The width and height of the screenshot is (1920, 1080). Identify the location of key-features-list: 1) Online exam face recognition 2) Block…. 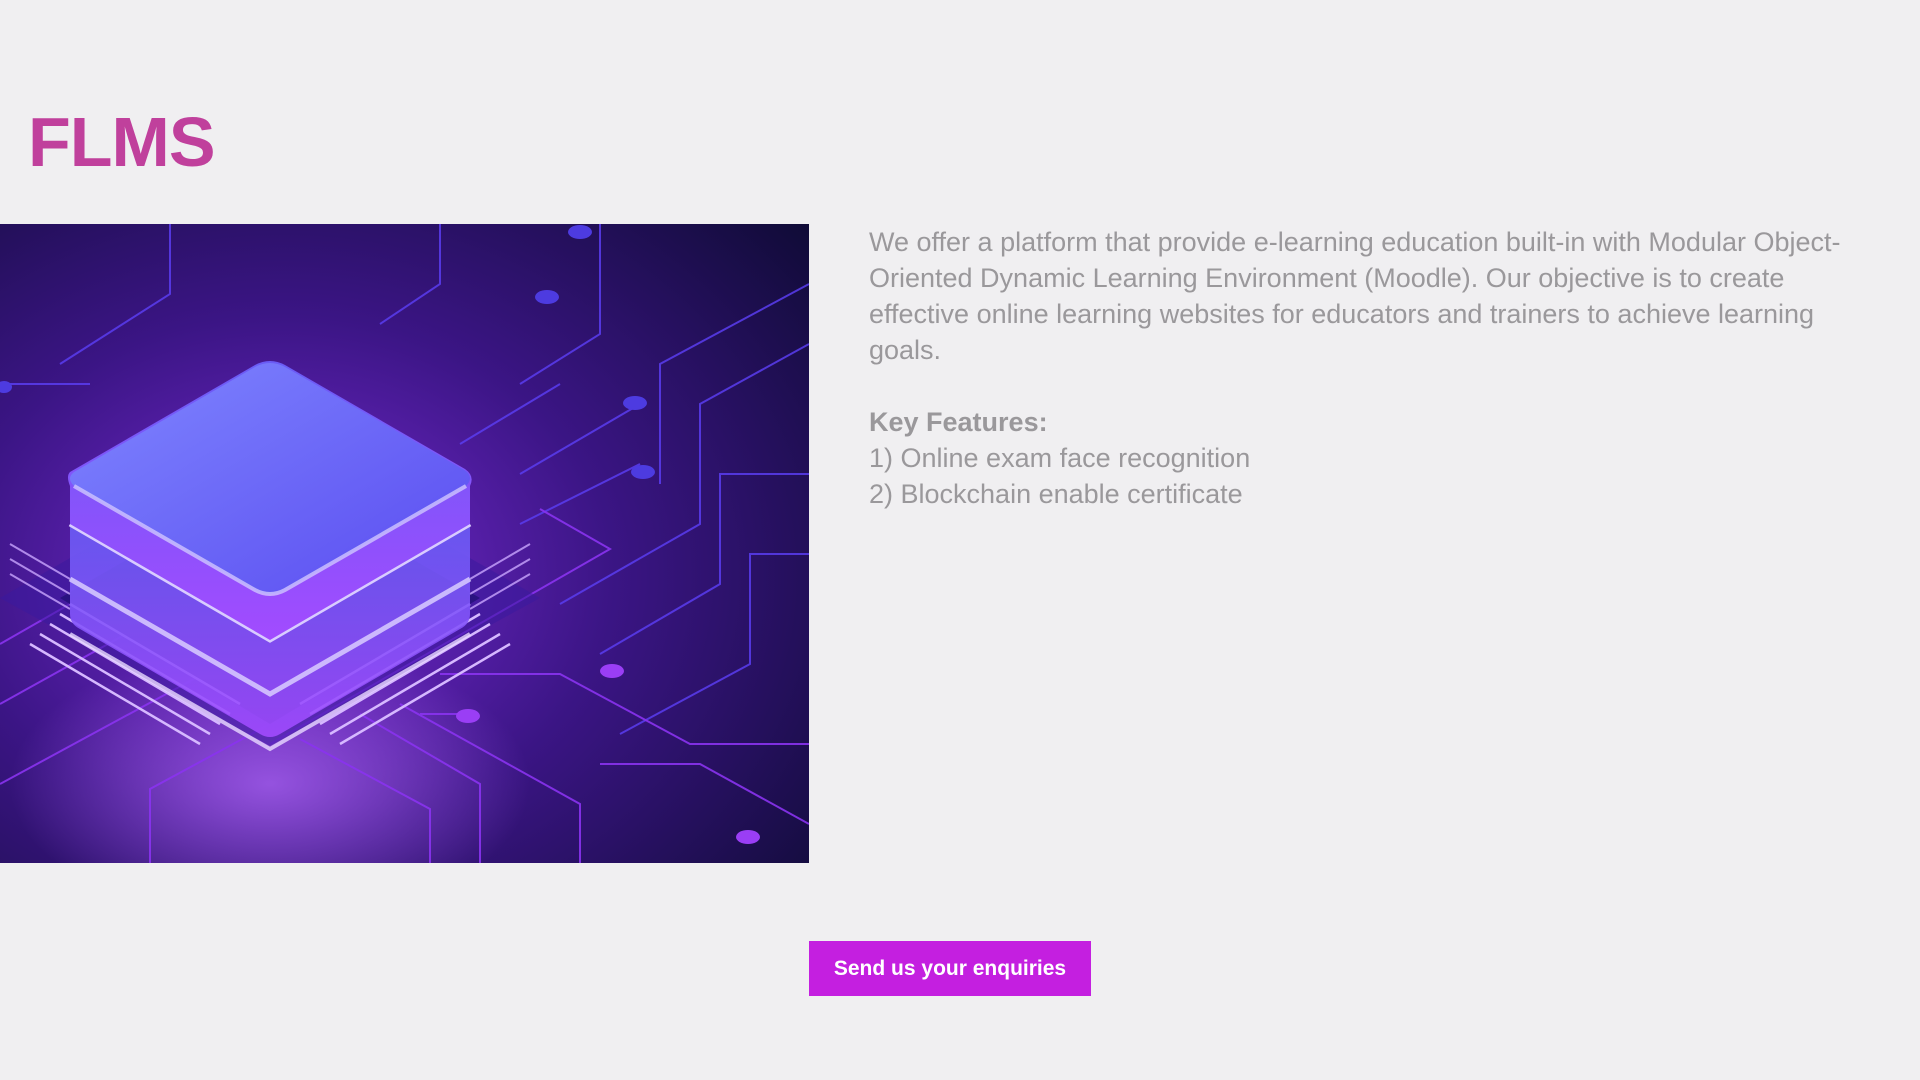
(1369, 476).